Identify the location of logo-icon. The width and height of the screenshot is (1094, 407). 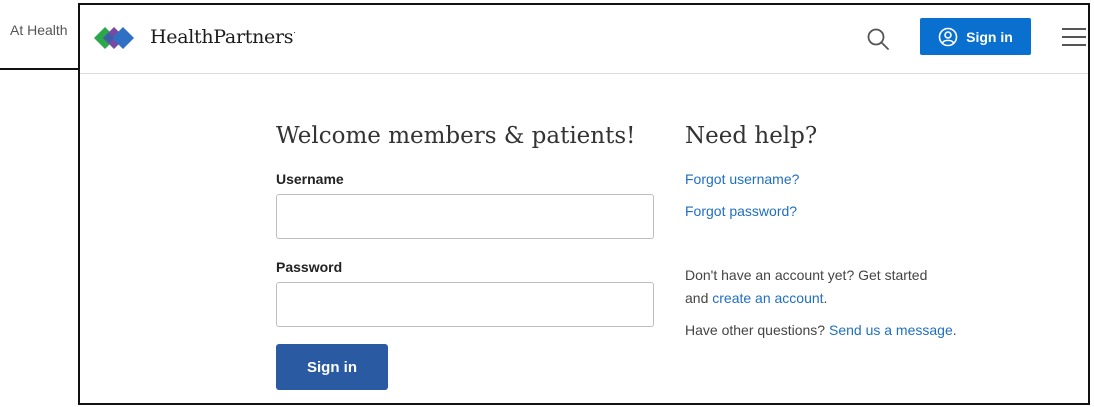
(114, 38).